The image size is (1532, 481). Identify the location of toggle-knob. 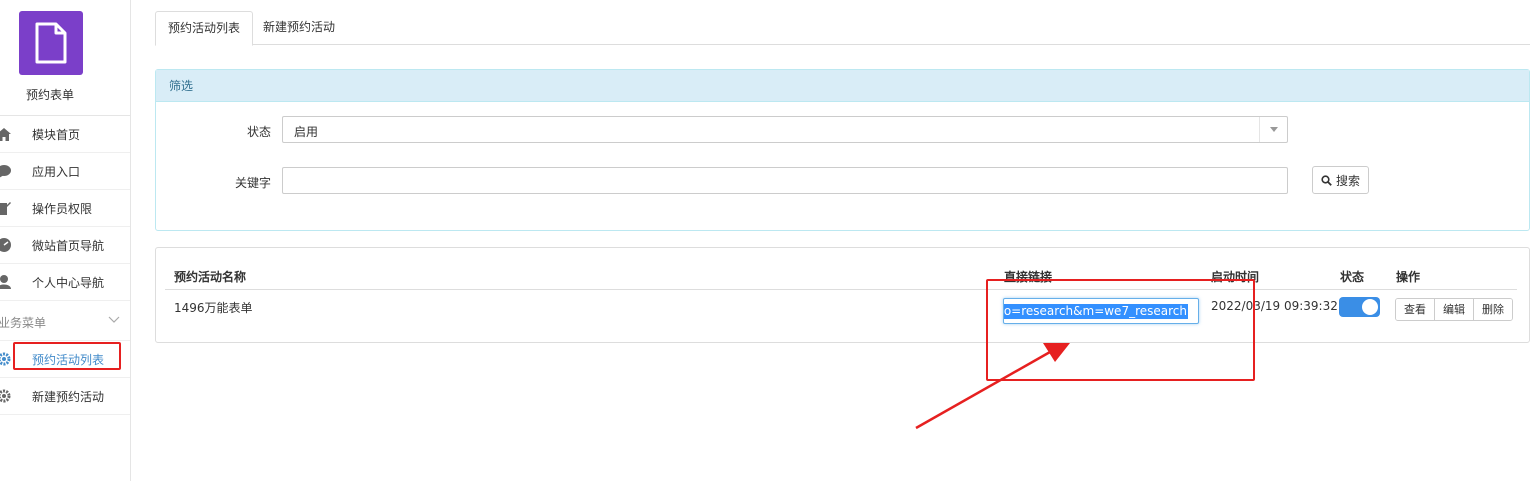
(1370, 307).